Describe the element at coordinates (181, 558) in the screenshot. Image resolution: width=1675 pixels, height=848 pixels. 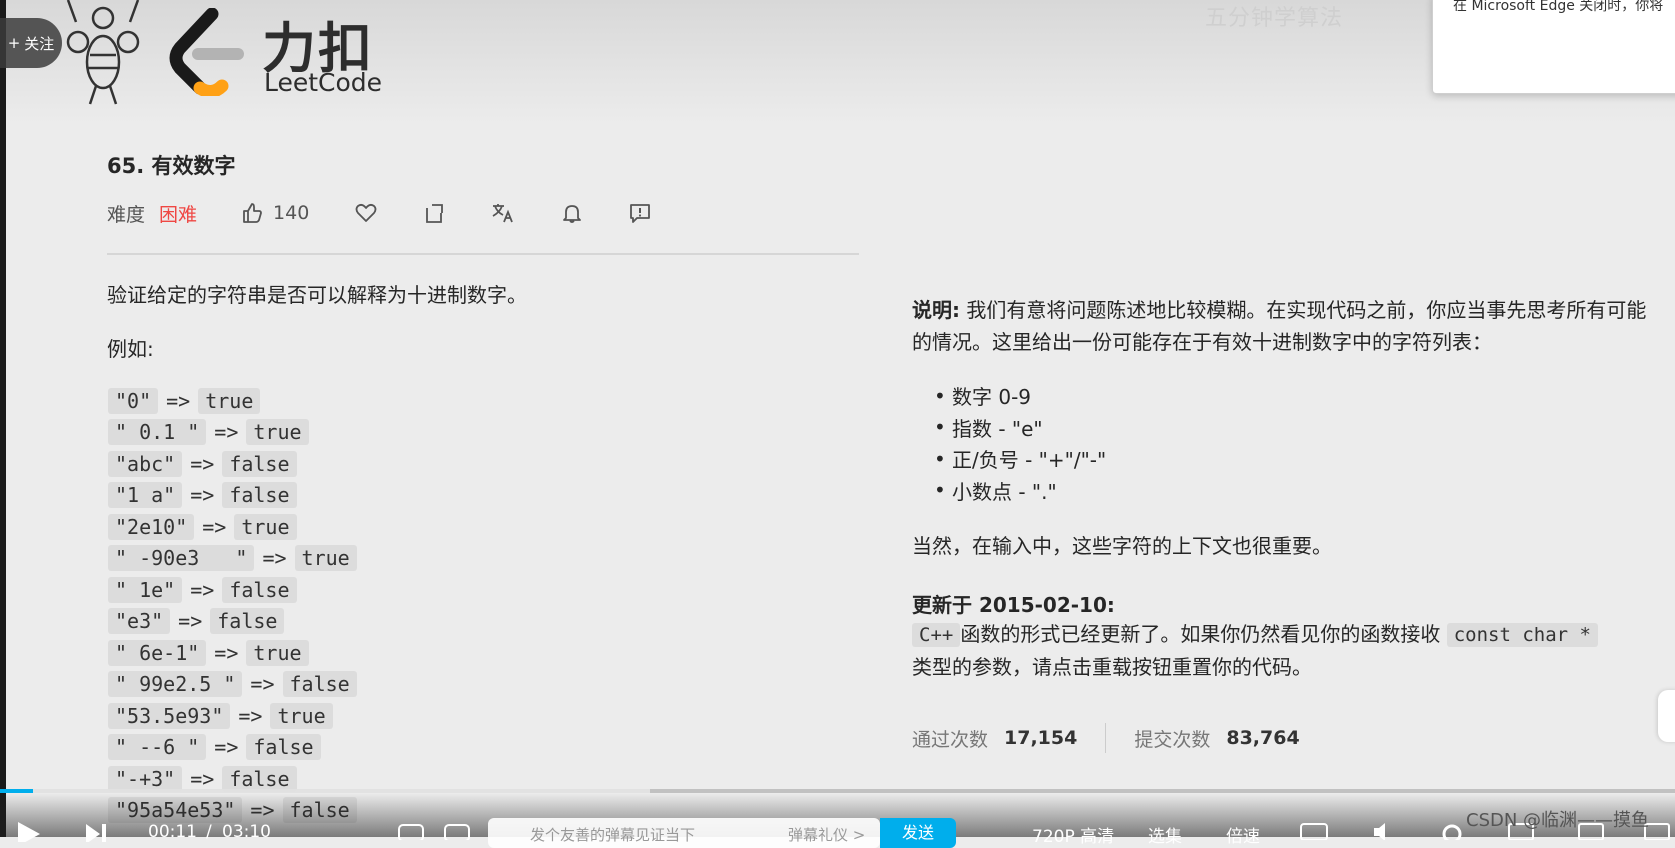
I see `example-input: " -90e3 "` at that location.